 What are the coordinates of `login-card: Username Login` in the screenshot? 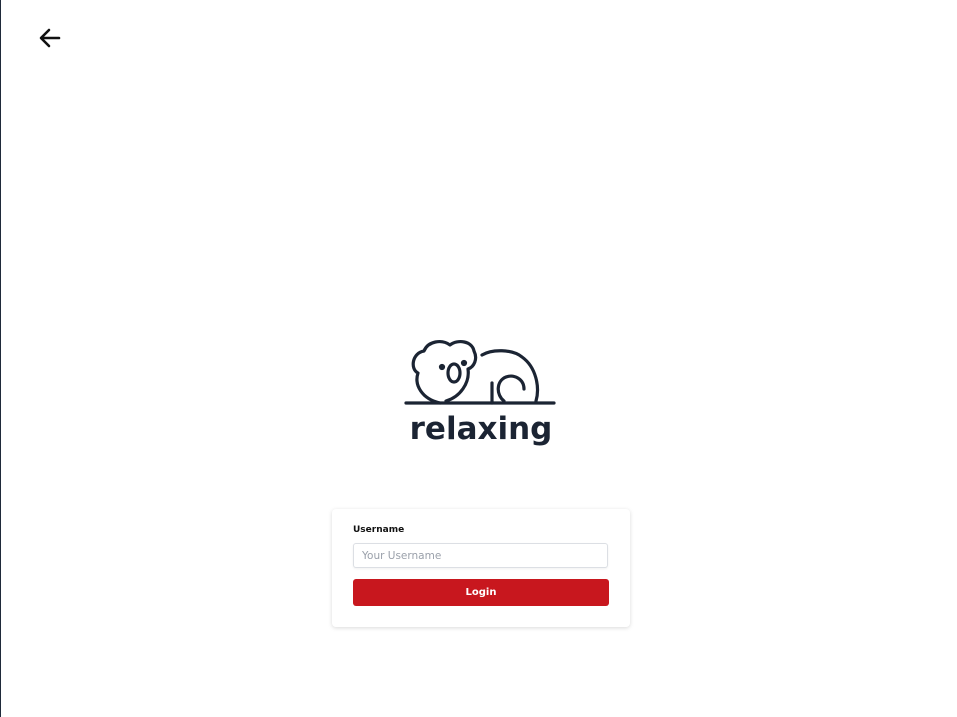 It's located at (481, 568).